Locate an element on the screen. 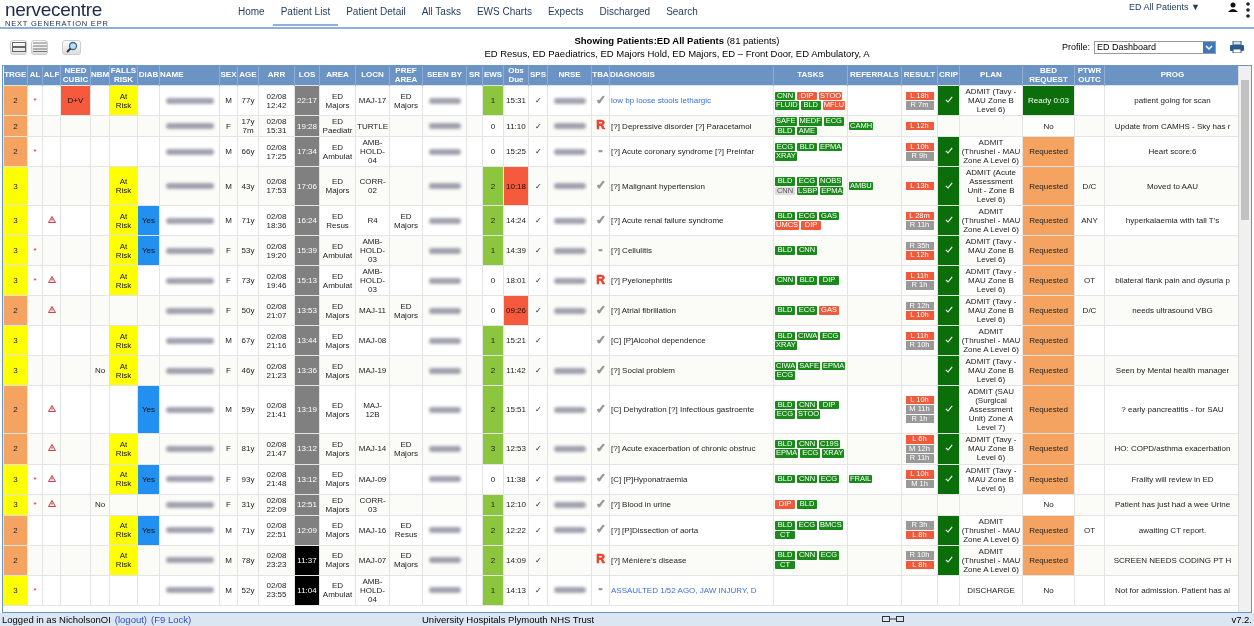  column-header: RESULT is located at coordinates (919, 76).